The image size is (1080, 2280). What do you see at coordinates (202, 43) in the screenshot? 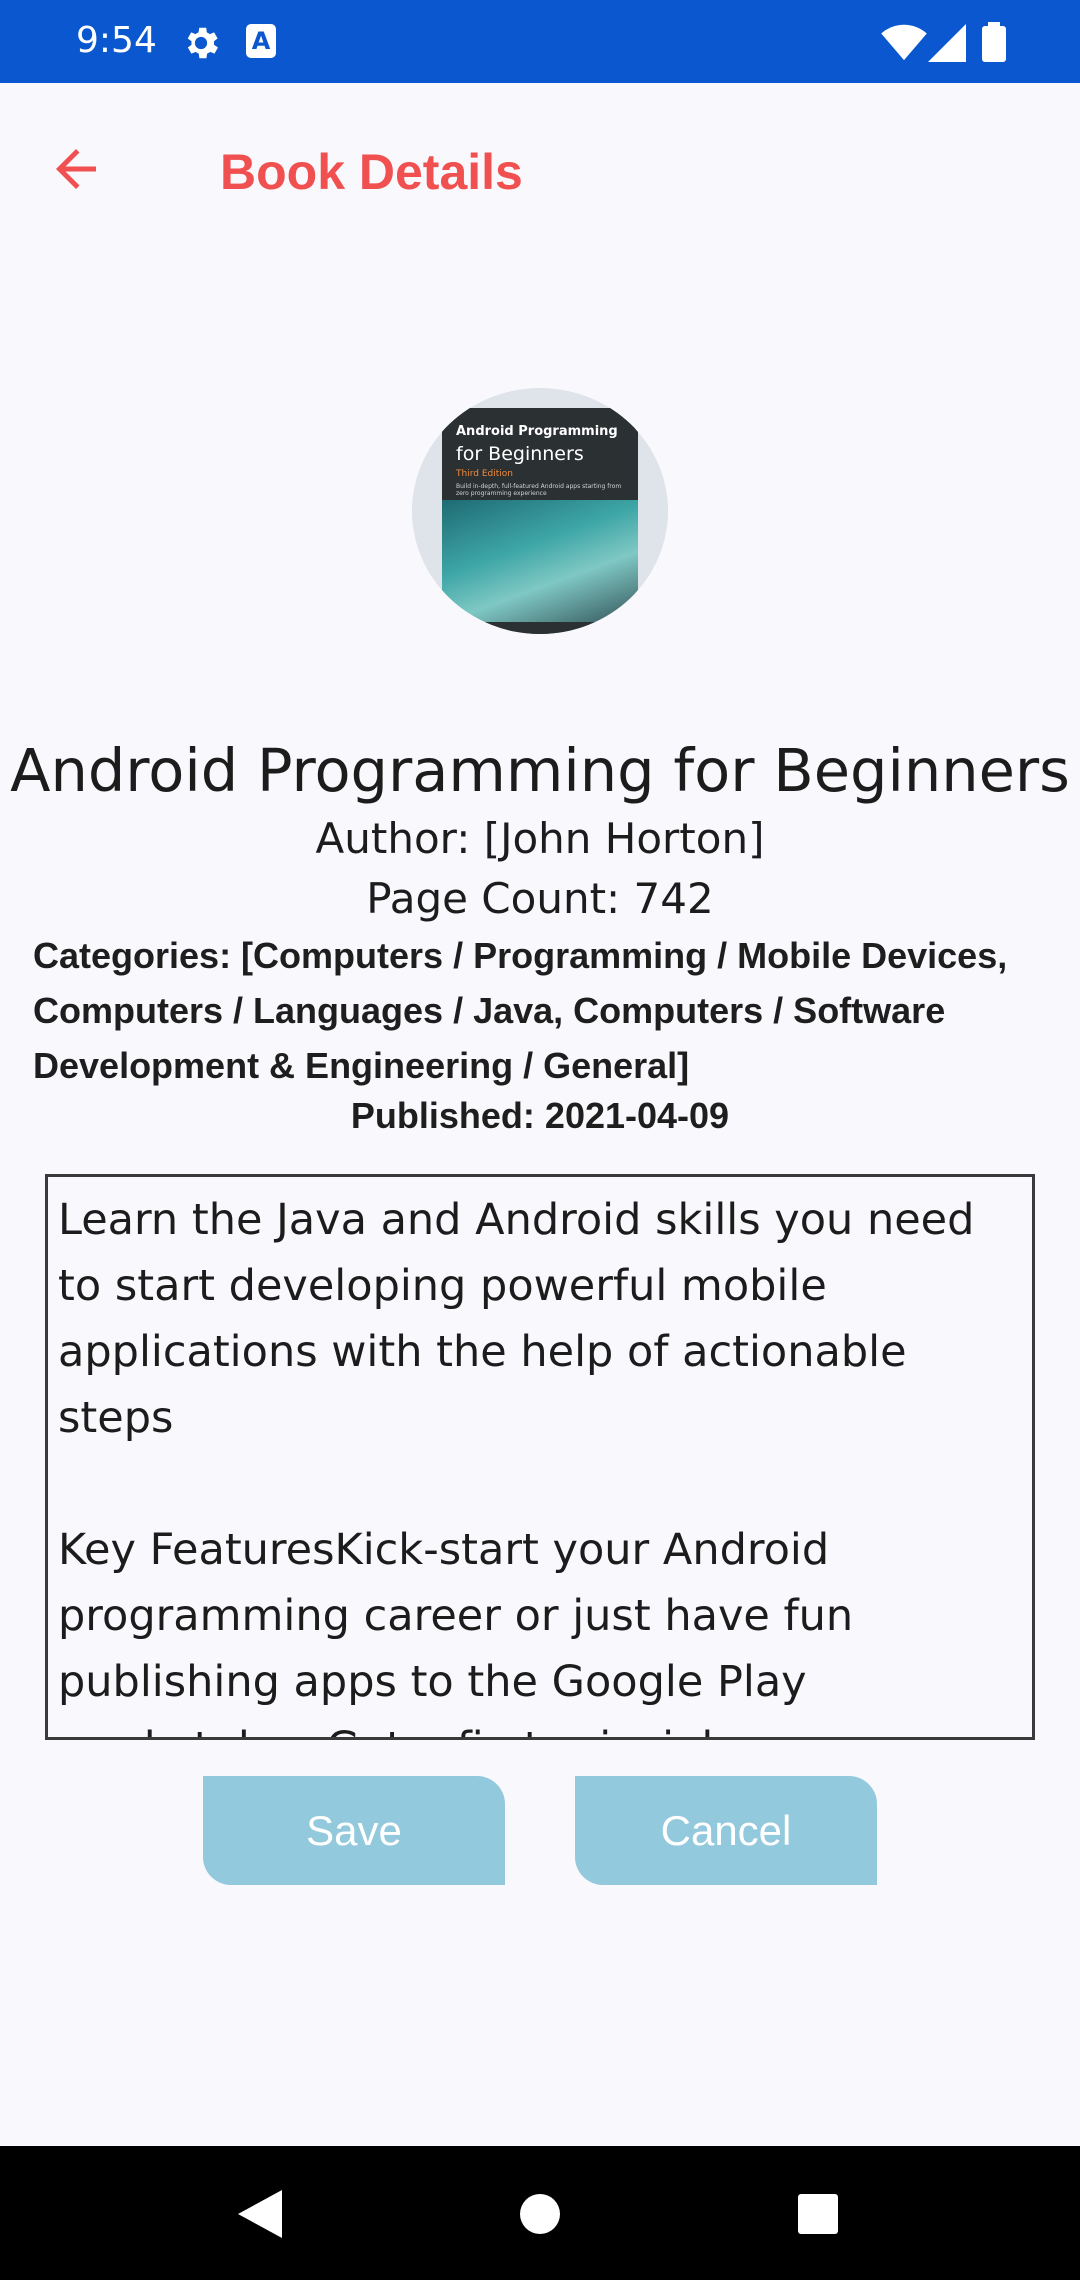
I see `gear-icon` at bounding box center [202, 43].